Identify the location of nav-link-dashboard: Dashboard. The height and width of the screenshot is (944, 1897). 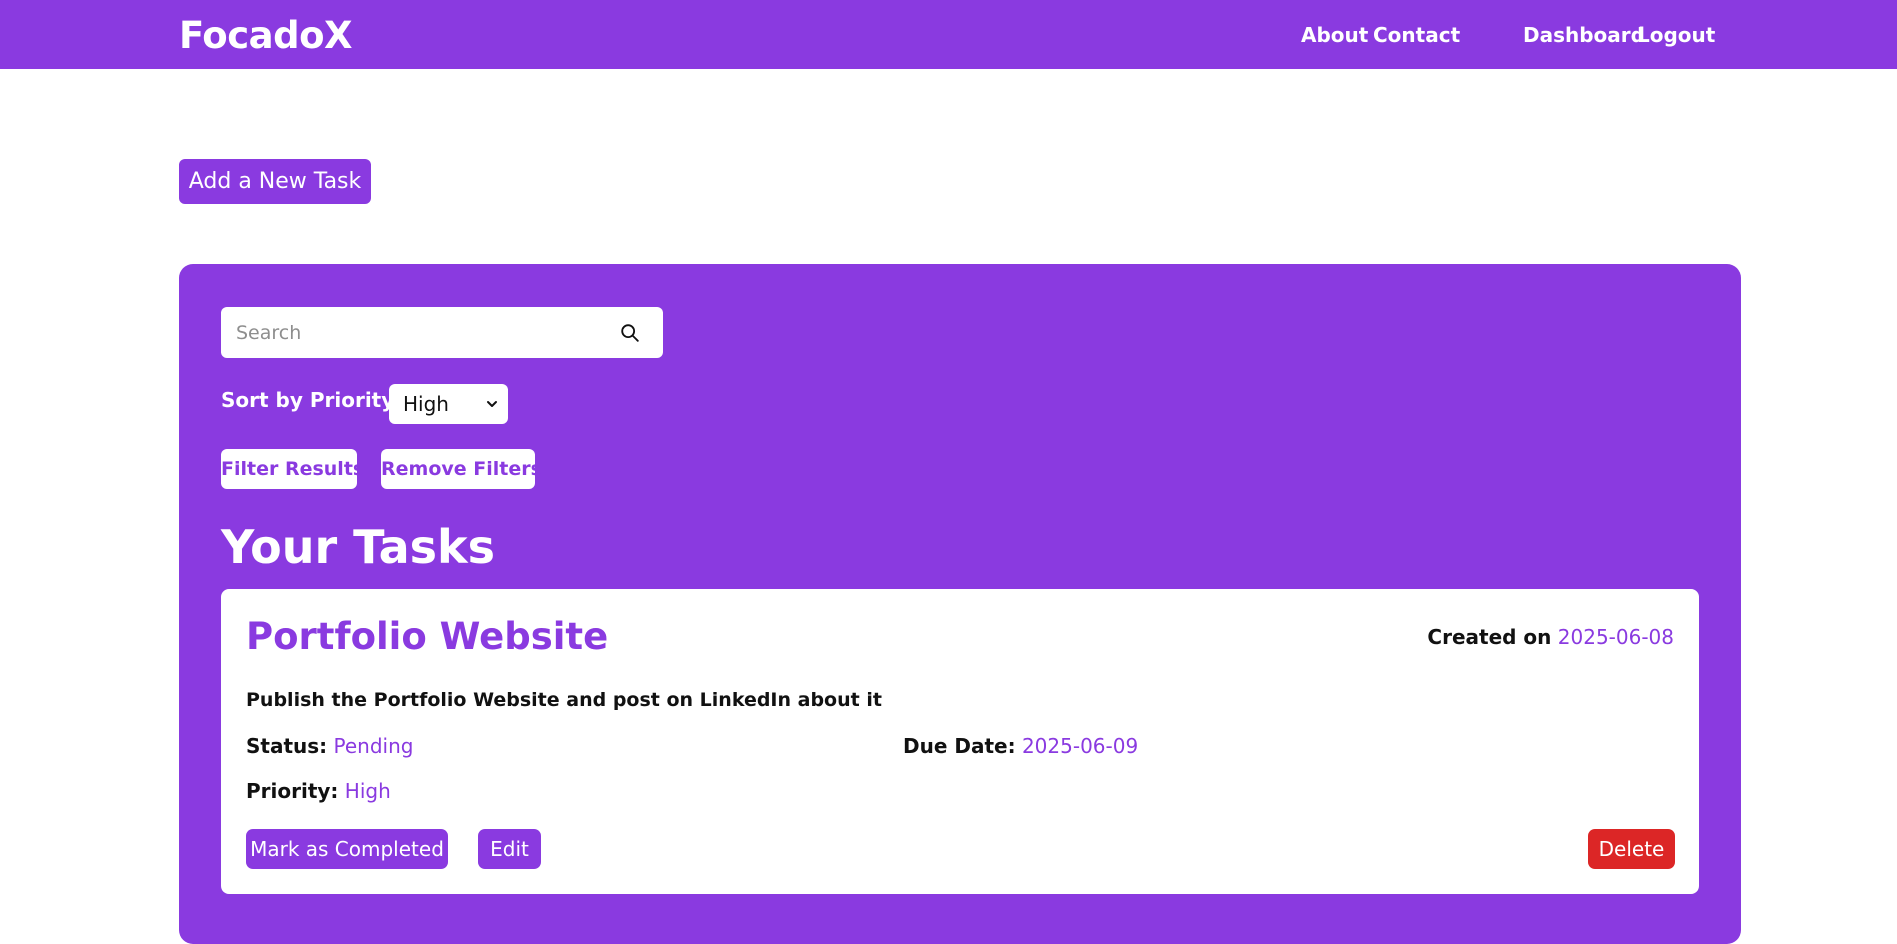
(1584, 35).